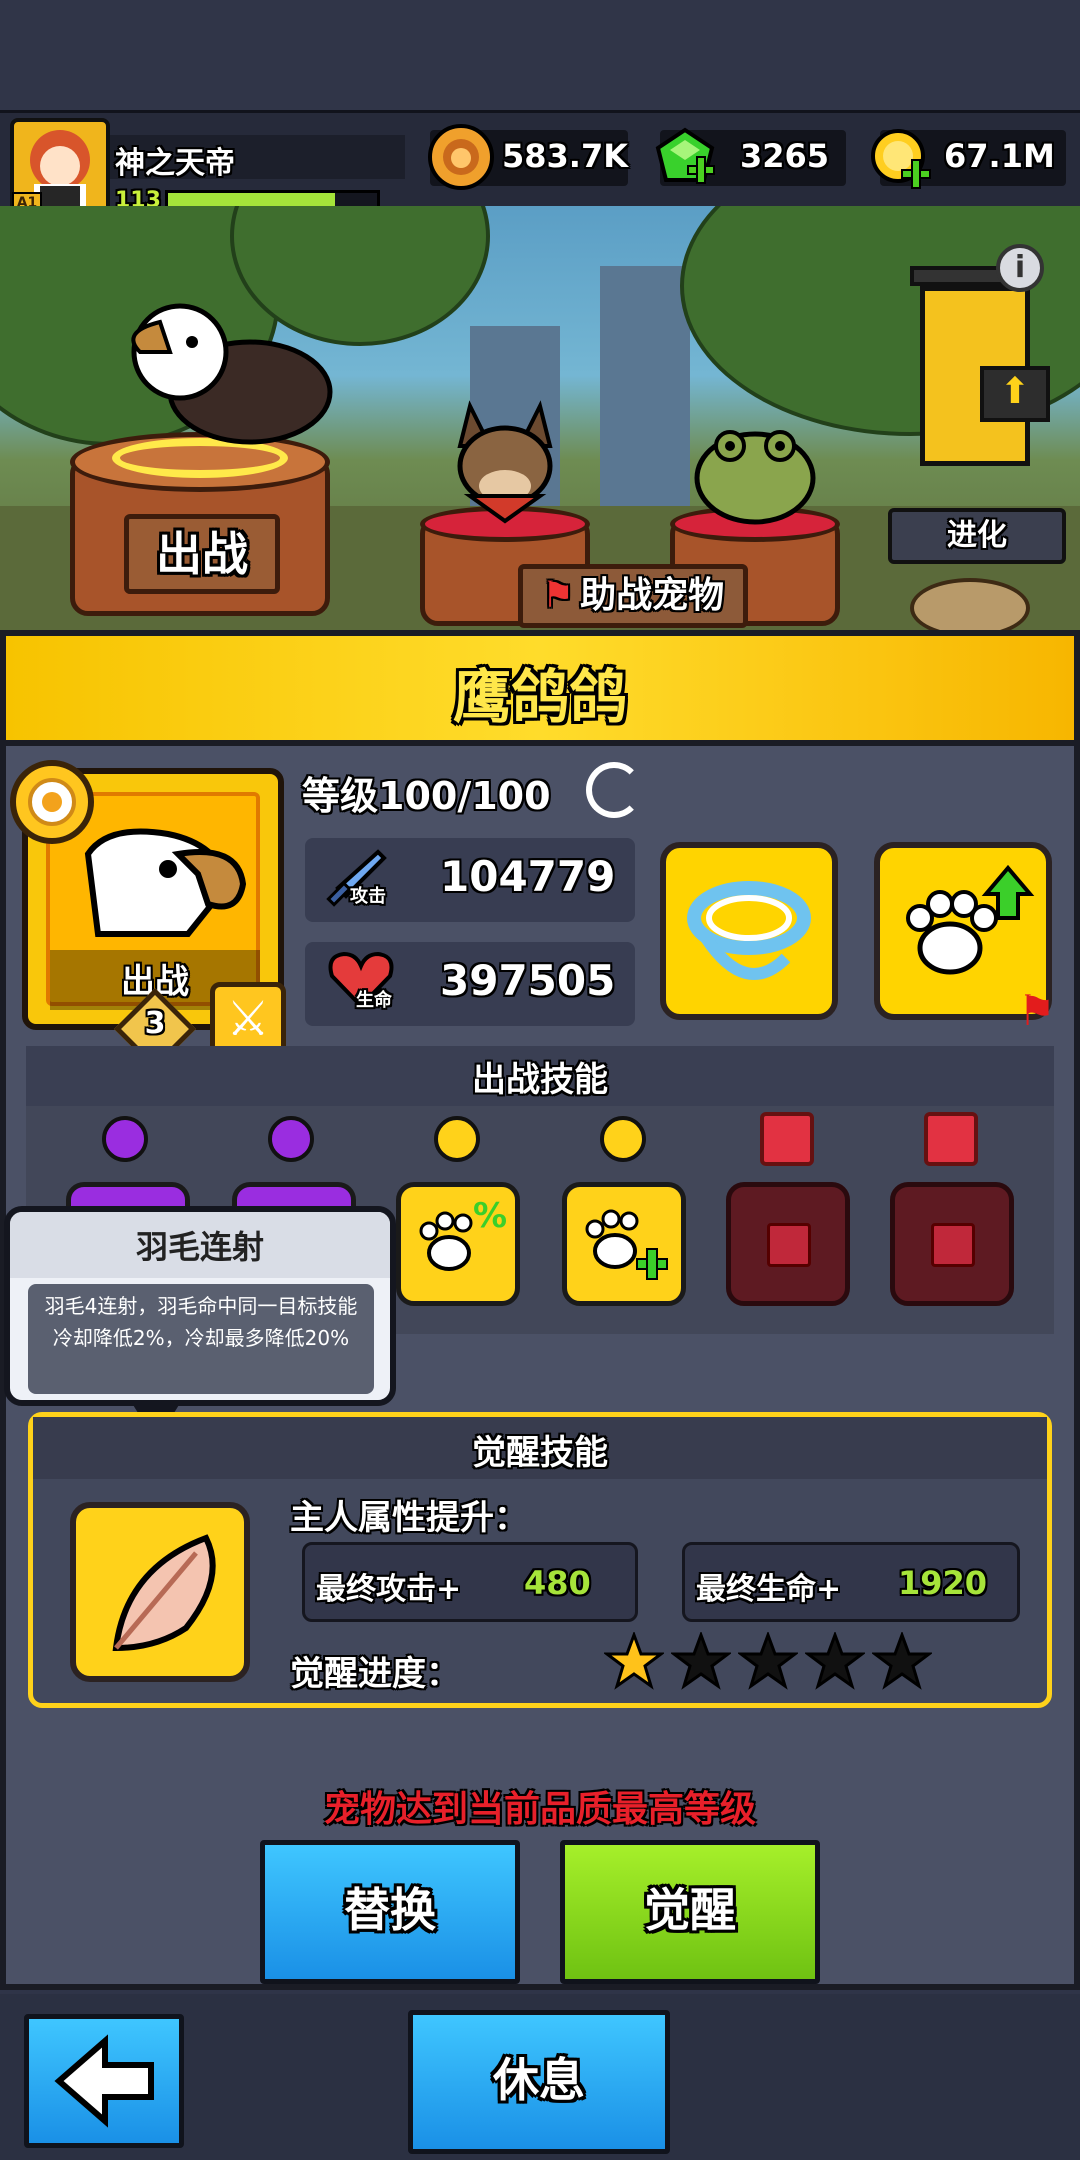  I want to click on refresh-icon, so click(614, 790).